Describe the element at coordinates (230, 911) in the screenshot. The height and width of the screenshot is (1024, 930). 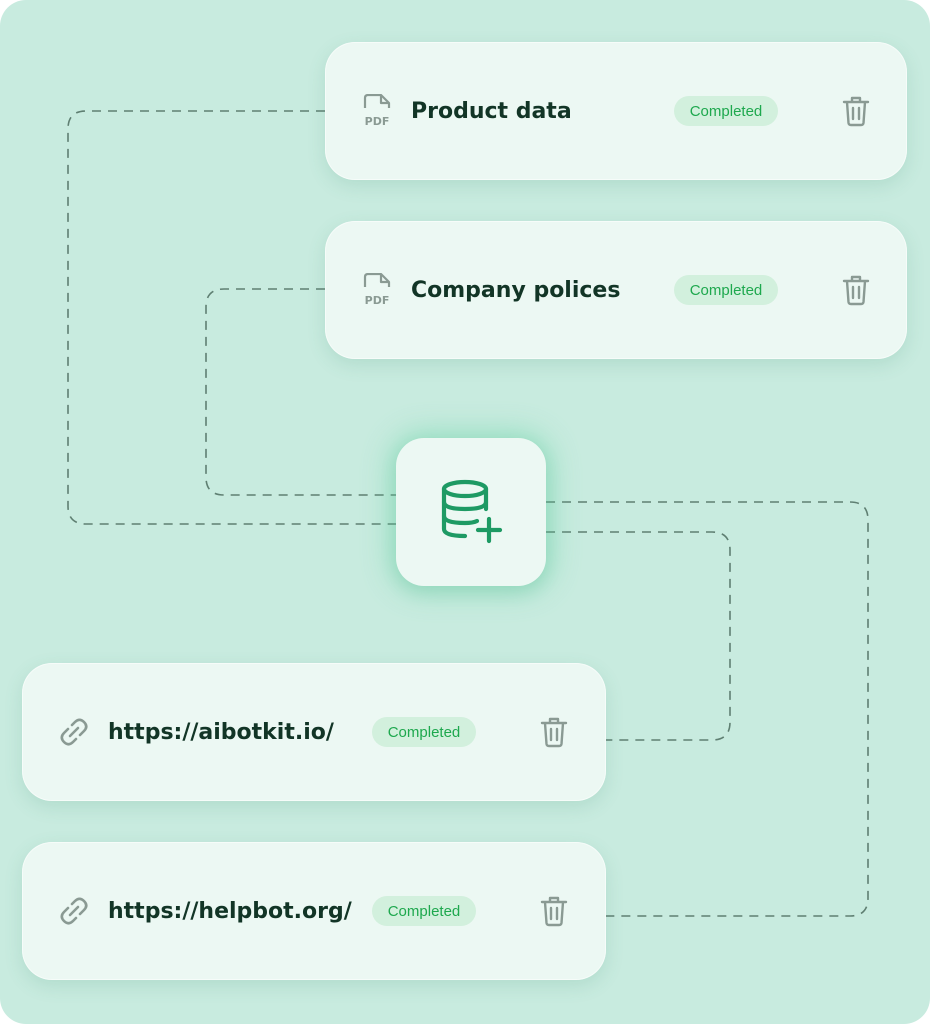
I see `source-title: https://helpbot.org/` at that location.